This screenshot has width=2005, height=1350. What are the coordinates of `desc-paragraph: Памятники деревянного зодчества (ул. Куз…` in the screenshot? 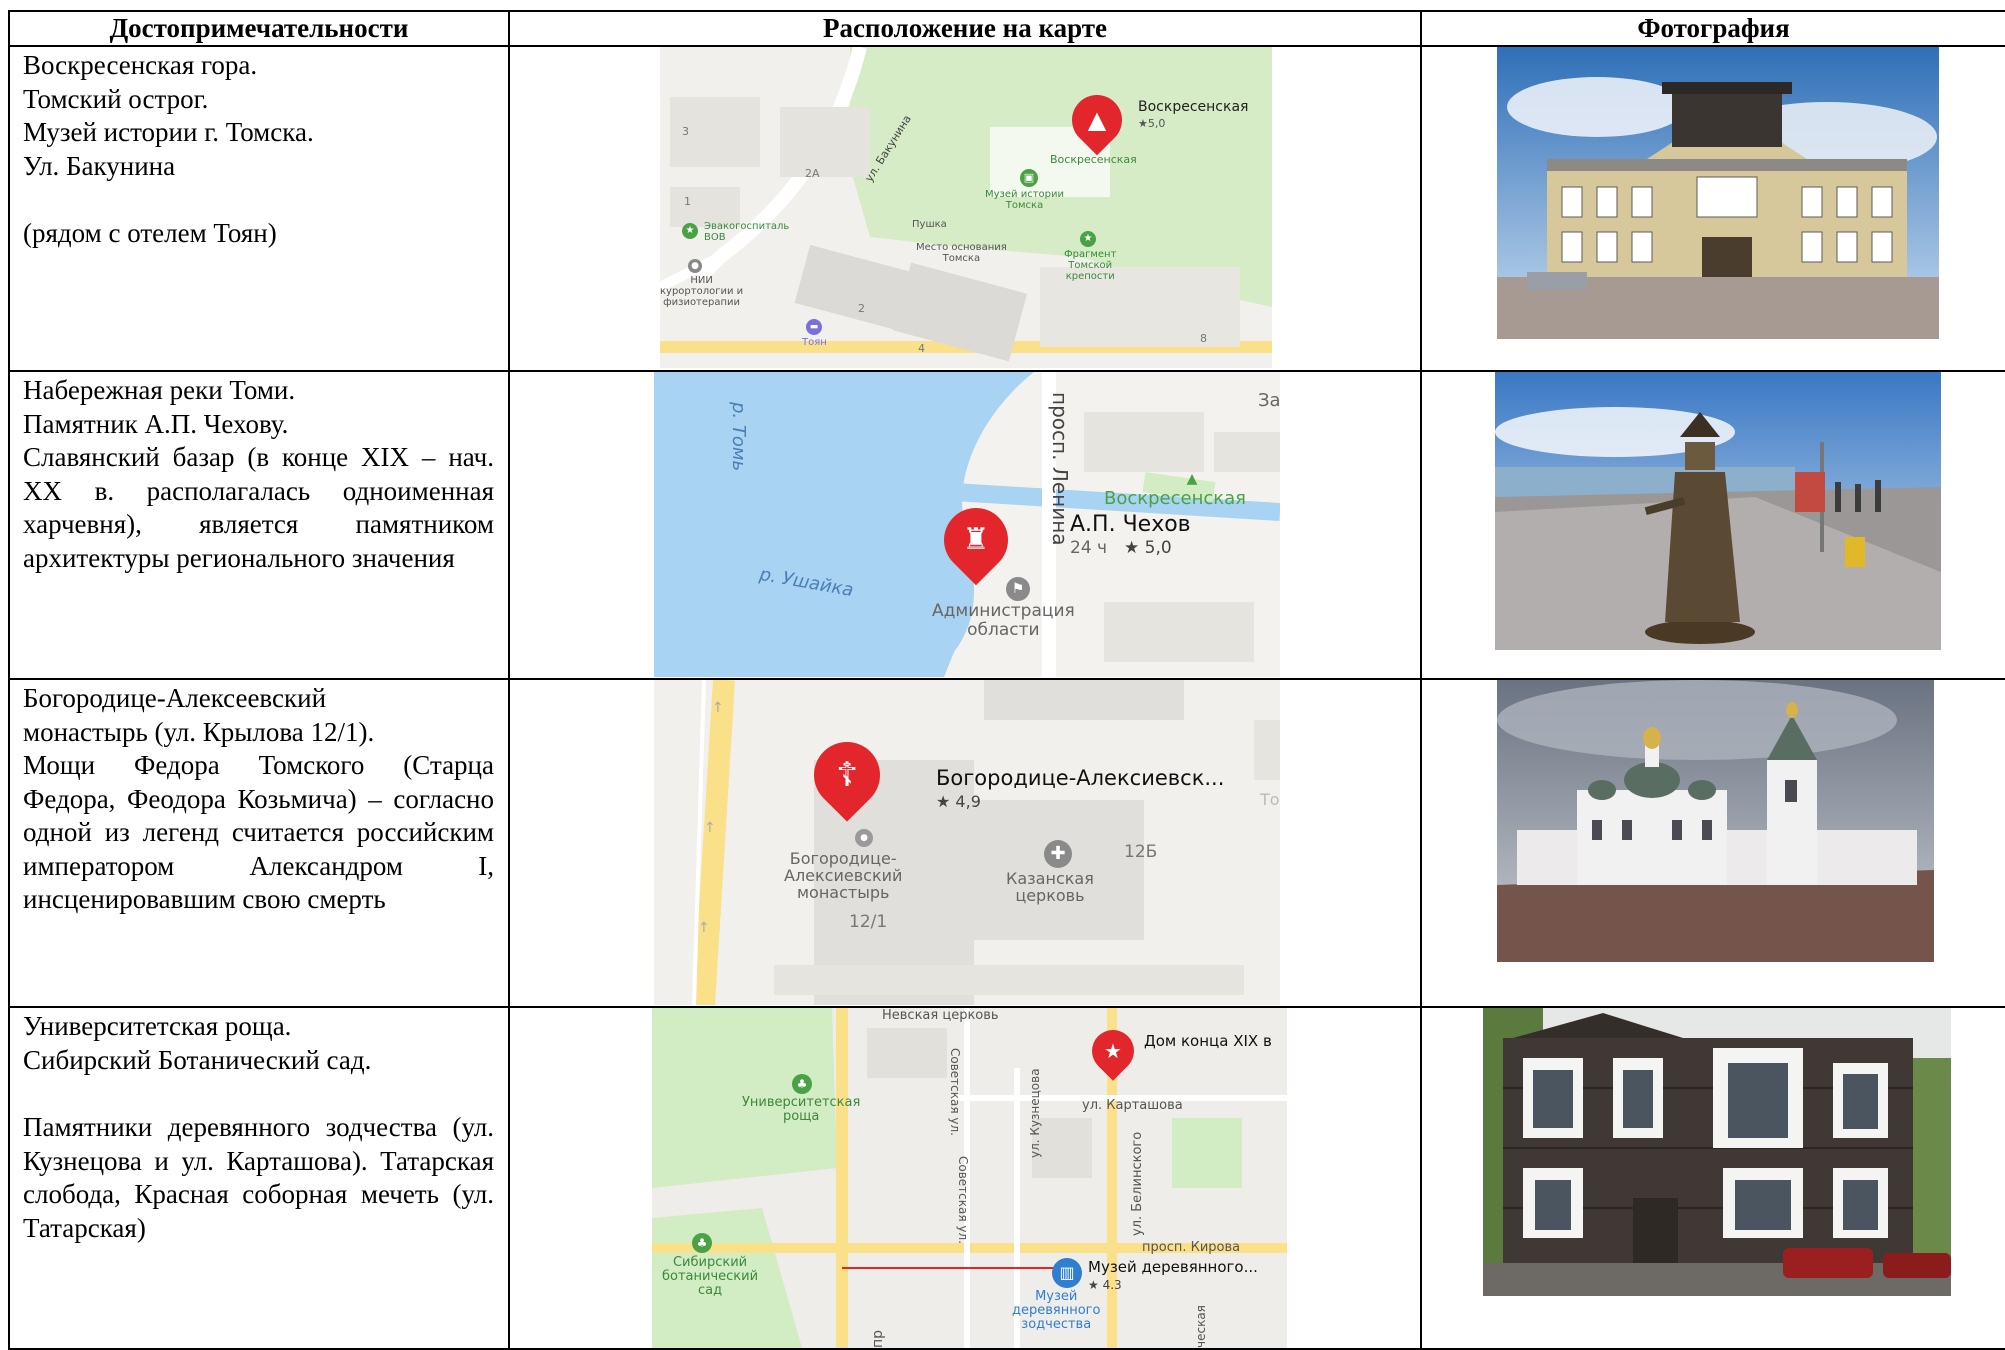 It's located at (258, 1177).